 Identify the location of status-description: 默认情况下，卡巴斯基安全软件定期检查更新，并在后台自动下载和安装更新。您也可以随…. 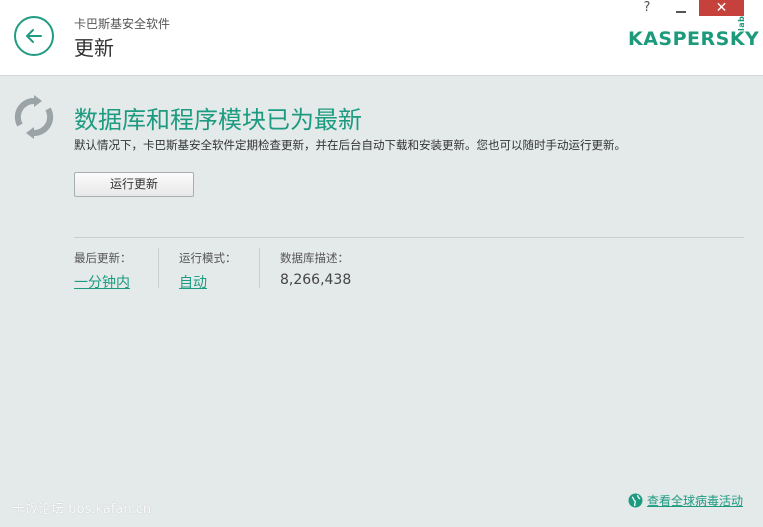
(350, 145).